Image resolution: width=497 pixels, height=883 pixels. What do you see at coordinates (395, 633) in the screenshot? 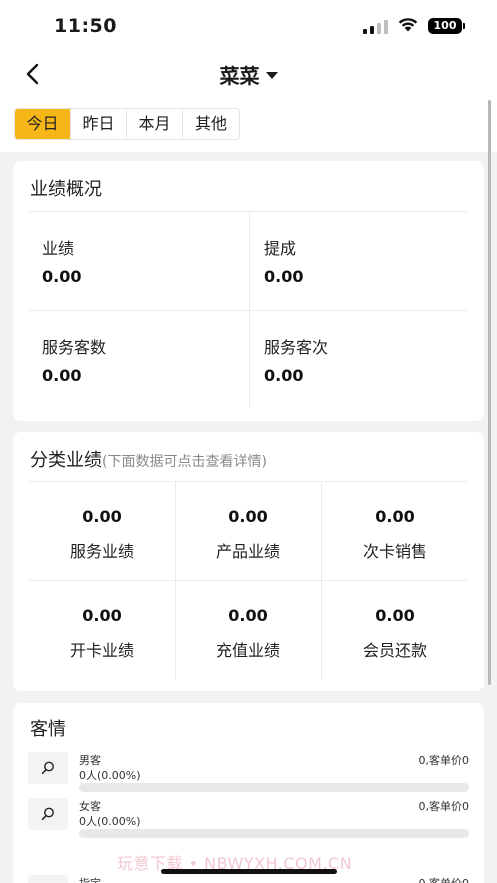
I see `category-member-repayment: 0.00 会员还款` at bounding box center [395, 633].